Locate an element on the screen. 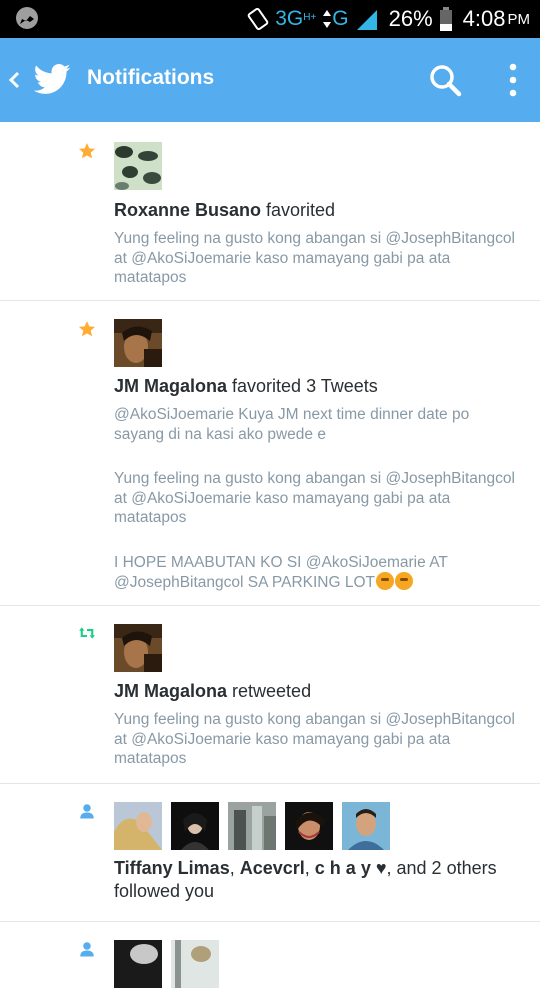 This screenshot has width=540, height=988. notification-headline: JM Magalona favorited 3 Tweets is located at coordinates (246, 386).